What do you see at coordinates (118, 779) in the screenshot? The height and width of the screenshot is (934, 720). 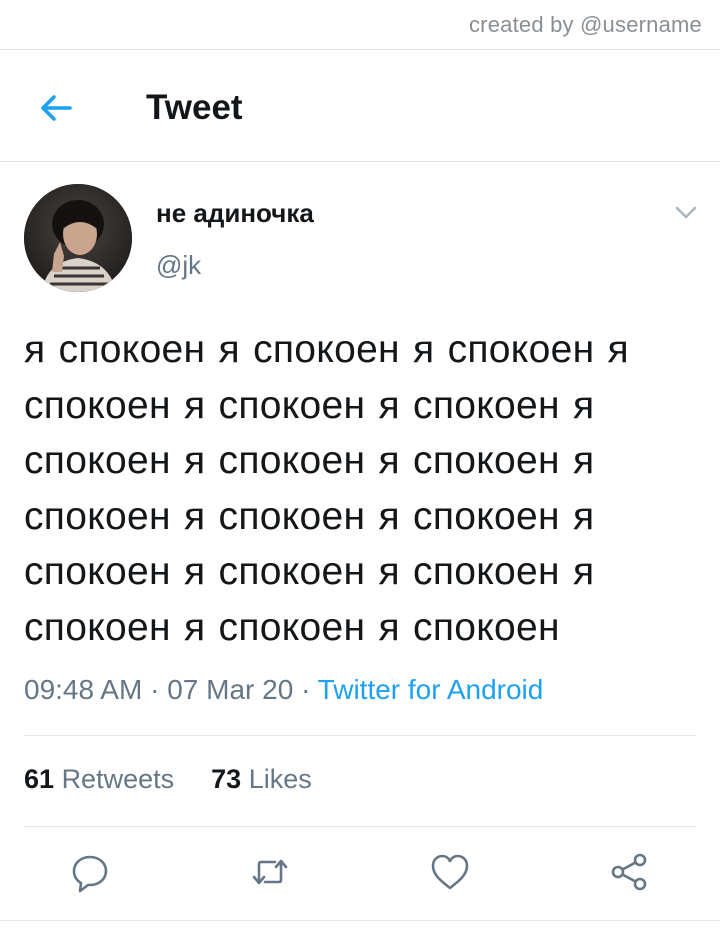 I see `retweets-label: Retweets` at bounding box center [118, 779].